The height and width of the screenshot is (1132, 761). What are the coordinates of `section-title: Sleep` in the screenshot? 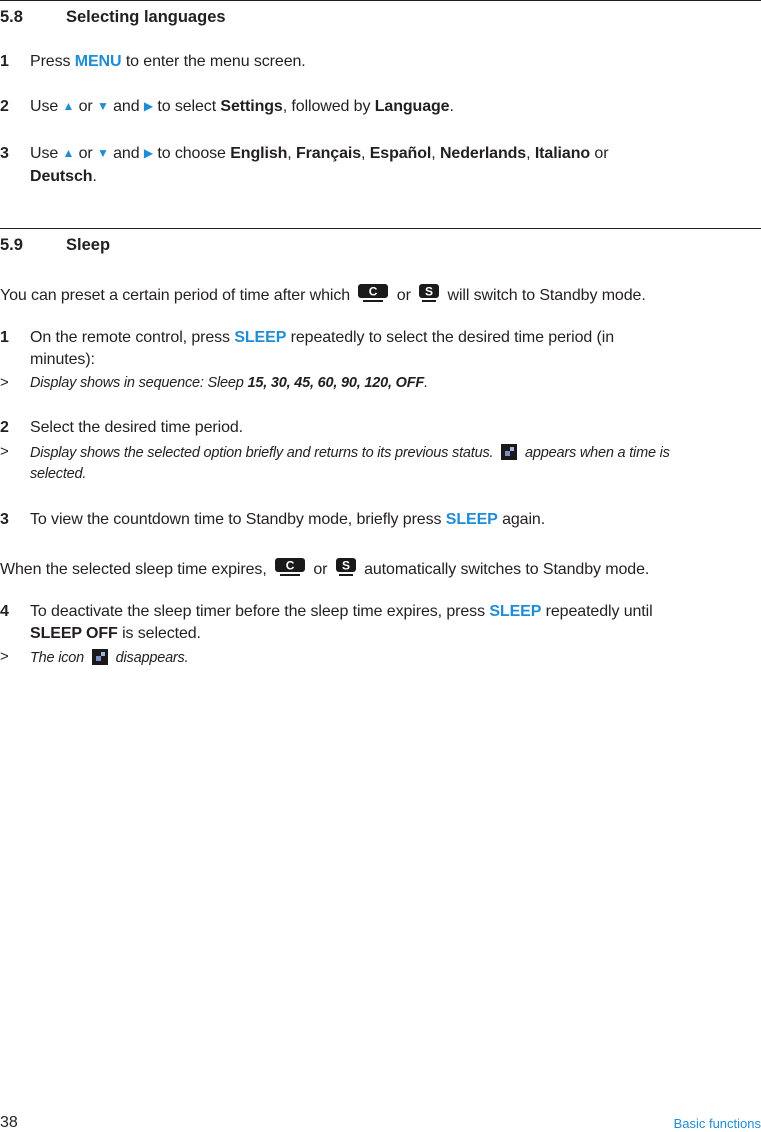 It's located at (88, 245).